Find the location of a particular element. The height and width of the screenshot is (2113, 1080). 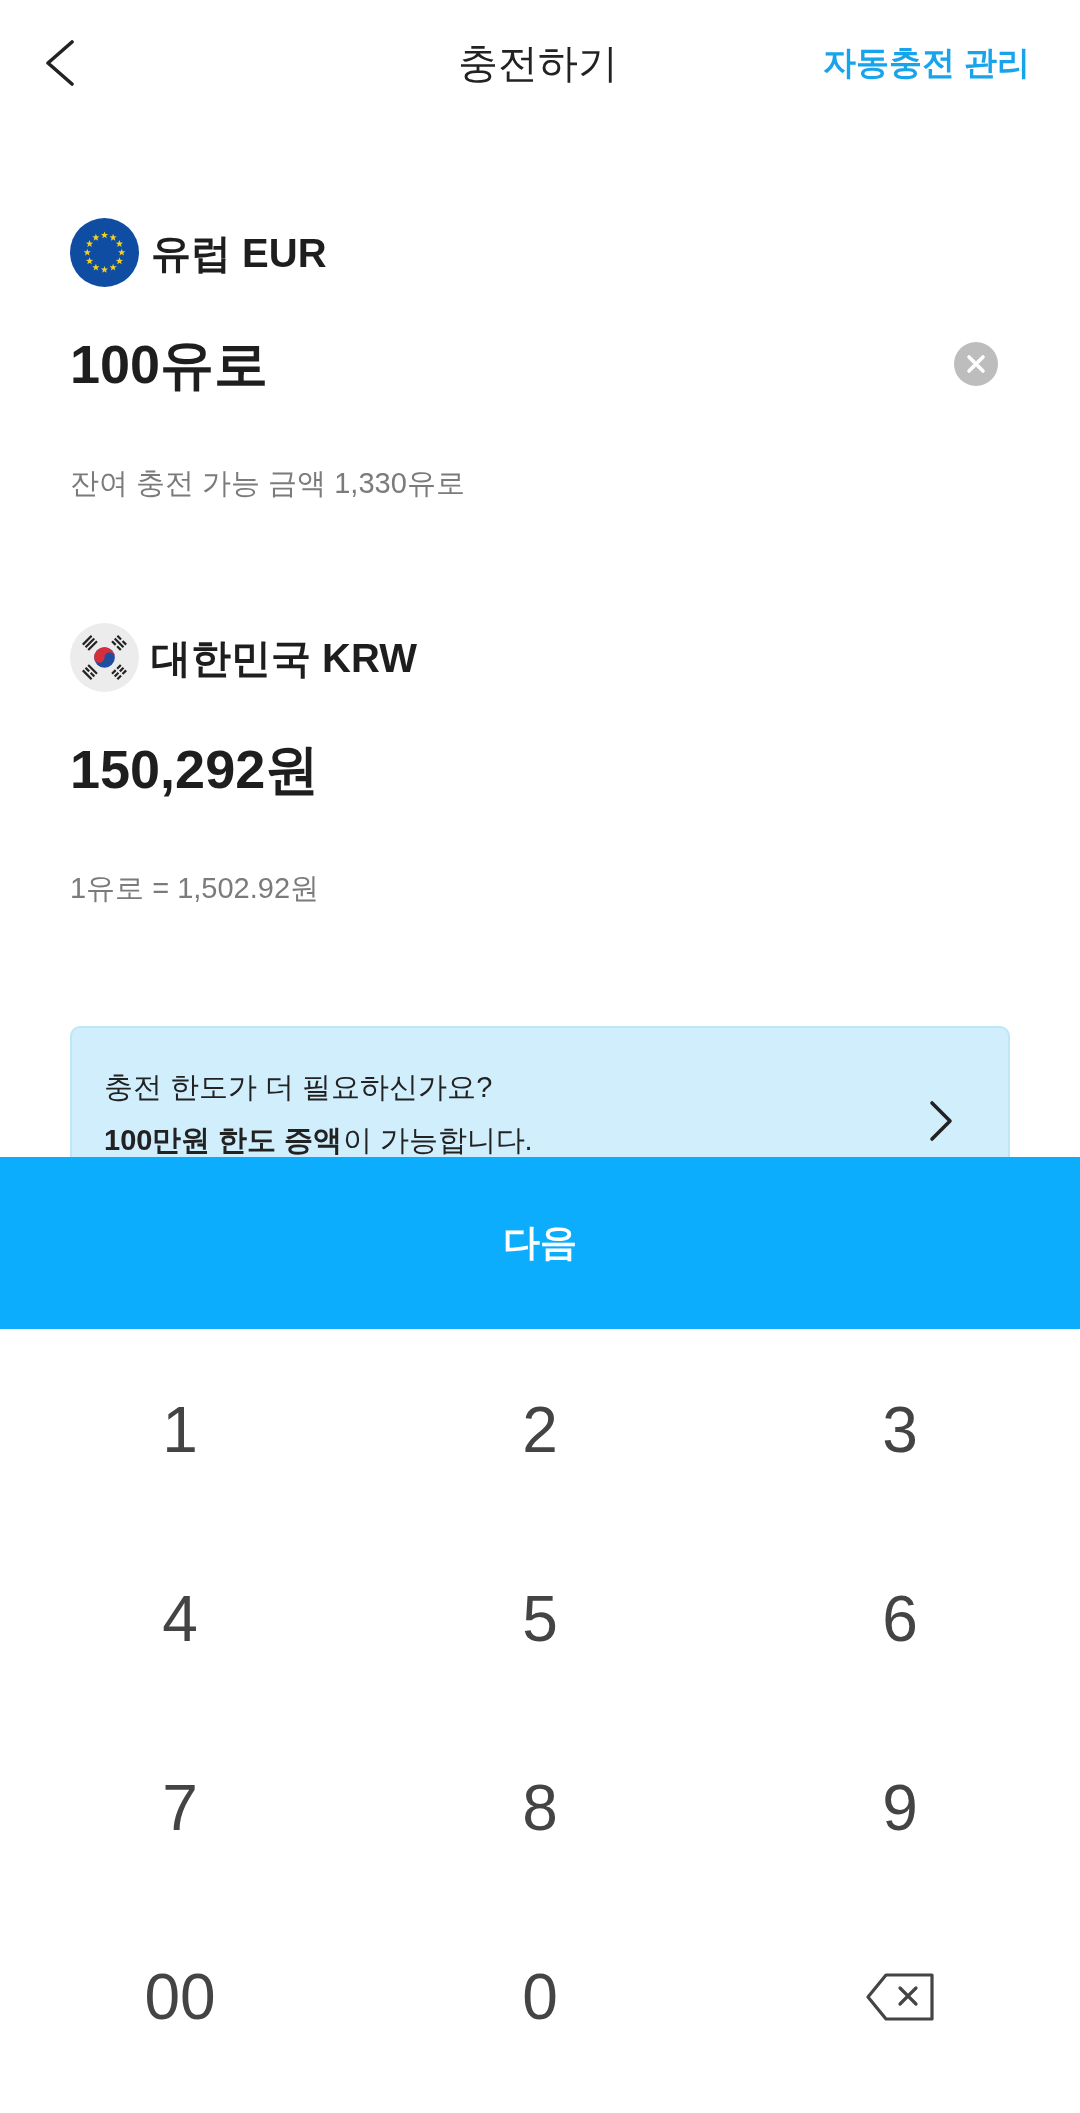

keypad-key: 7 is located at coordinates (180, 1807).